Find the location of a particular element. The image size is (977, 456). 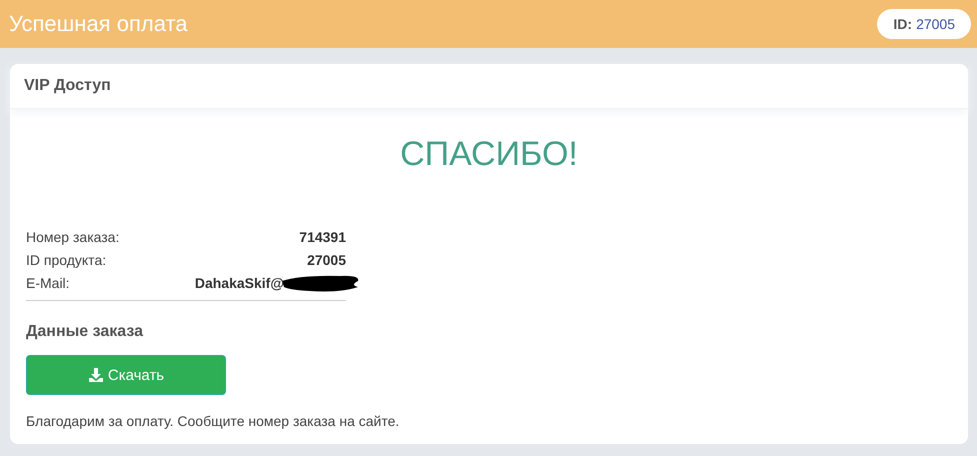

section-title: Данные заказа is located at coordinates (85, 332).